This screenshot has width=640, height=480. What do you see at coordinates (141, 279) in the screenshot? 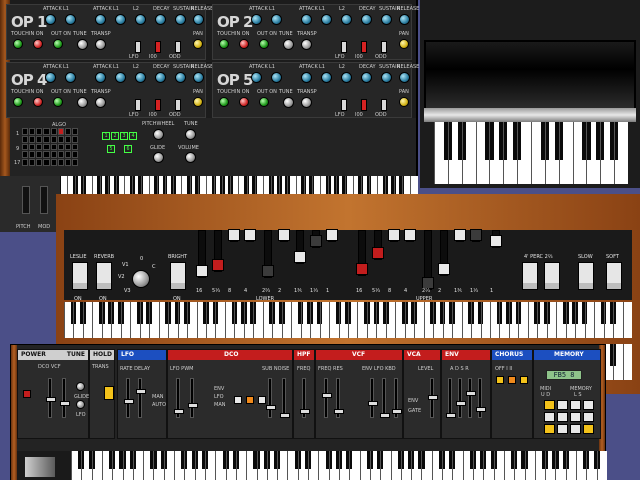
I see `vibrato-chorus-knob` at bounding box center [141, 279].